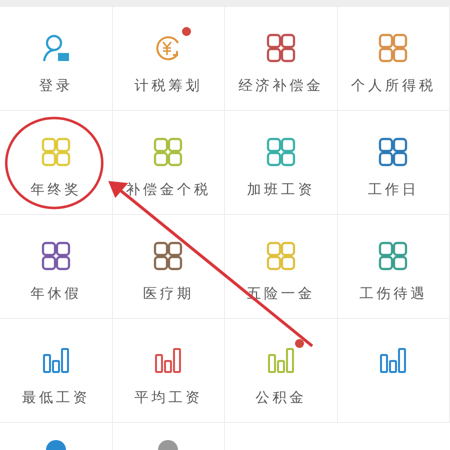 The width and height of the screenshot is (450, 450). I want to click on grid-tile: 工作日, so click(394, 163).